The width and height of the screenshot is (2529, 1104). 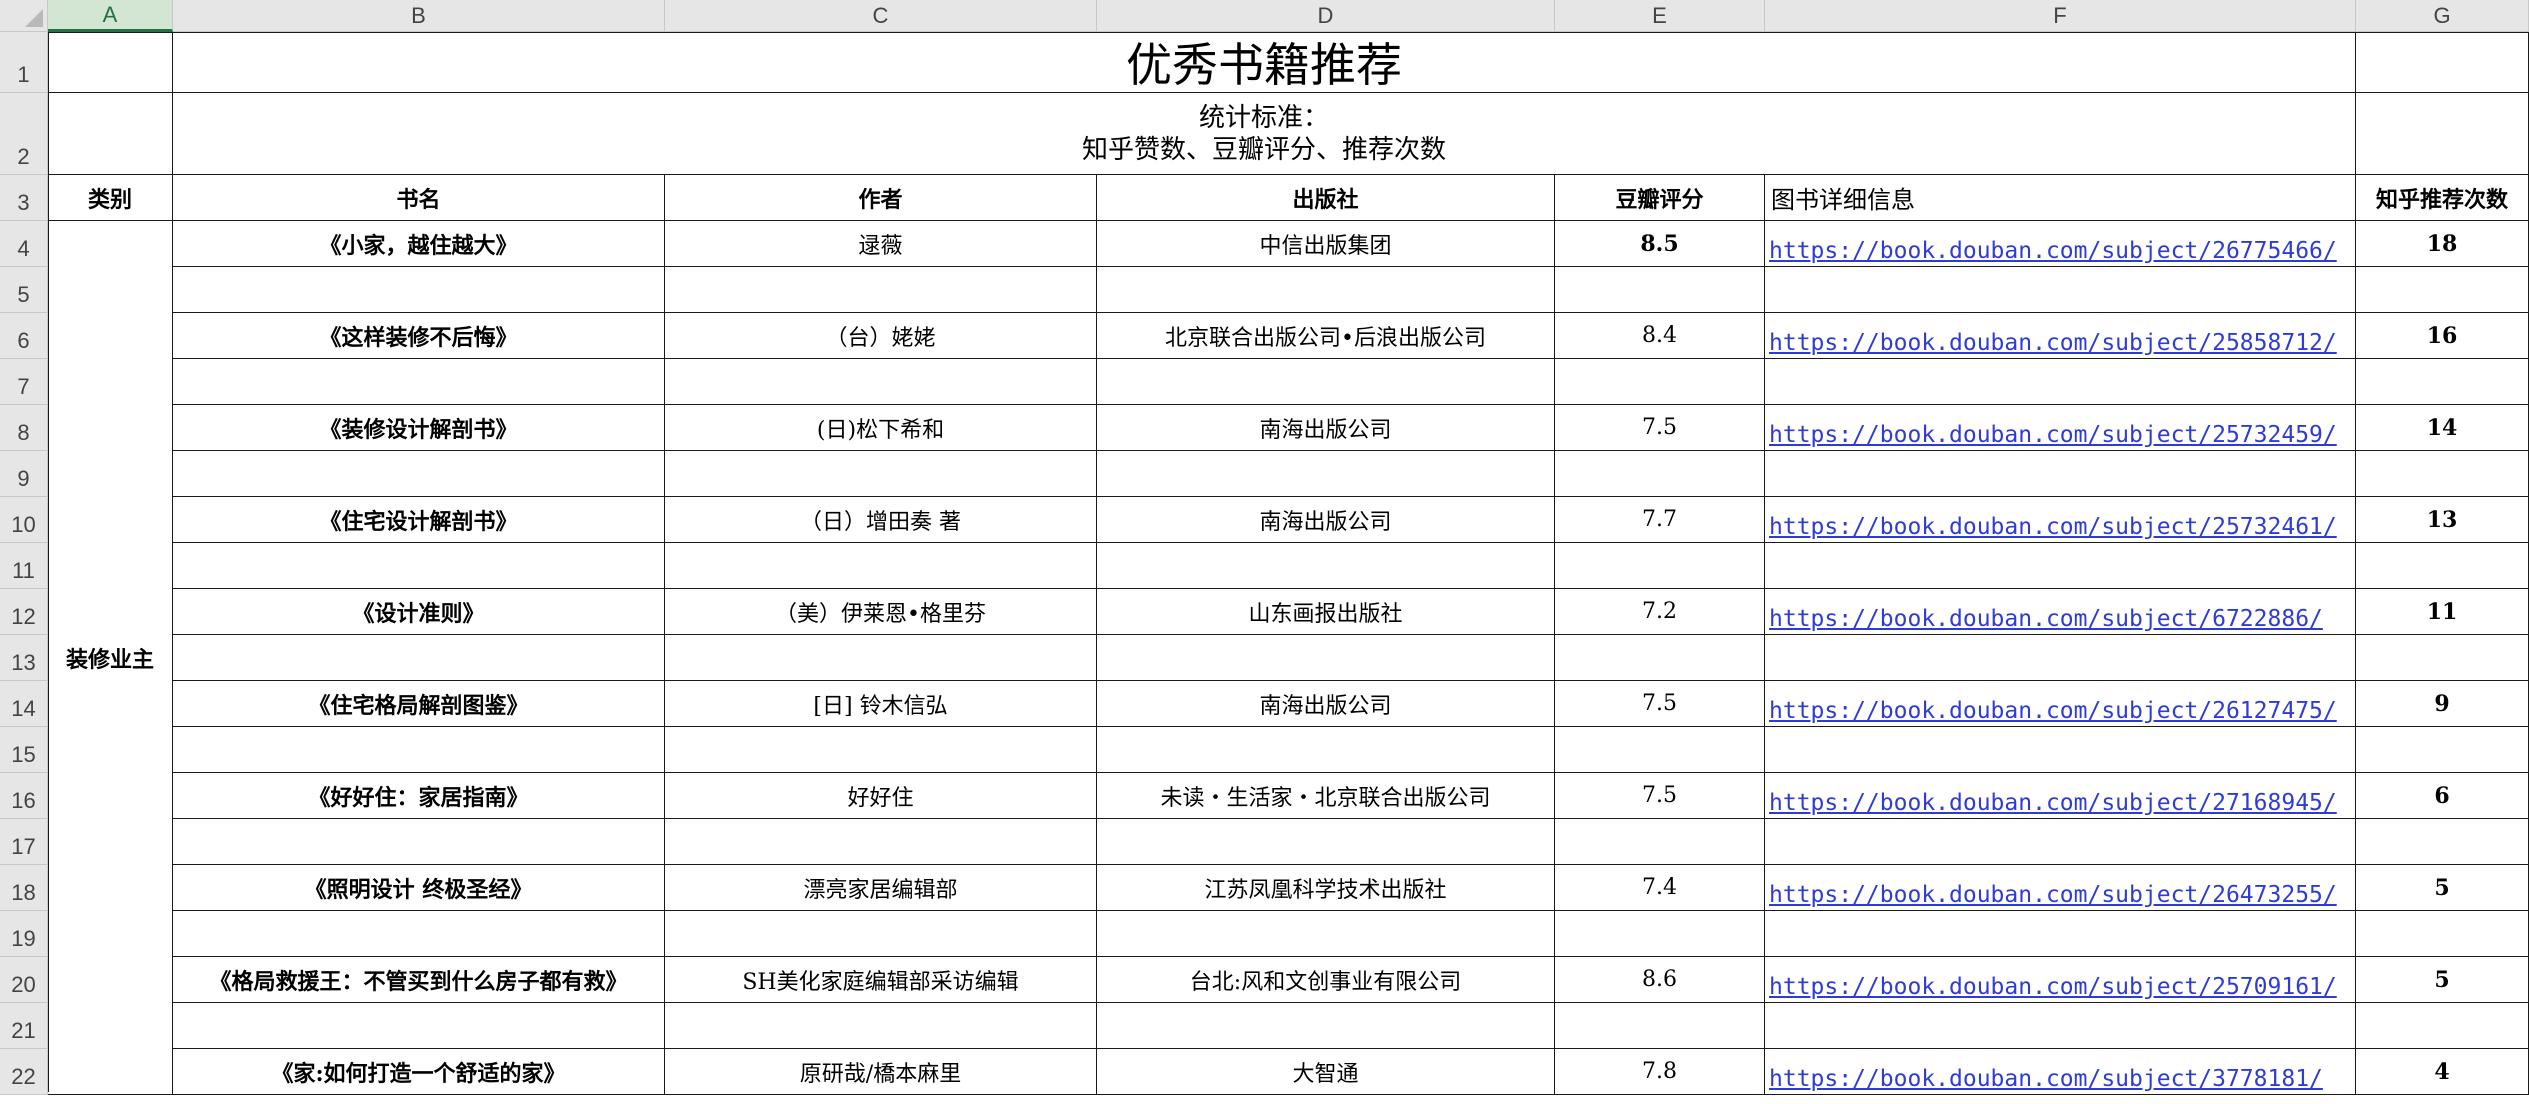 I want to click on book-5-link: https://book.douban.com/subject/6722886/, so click(x=2060, y=612).